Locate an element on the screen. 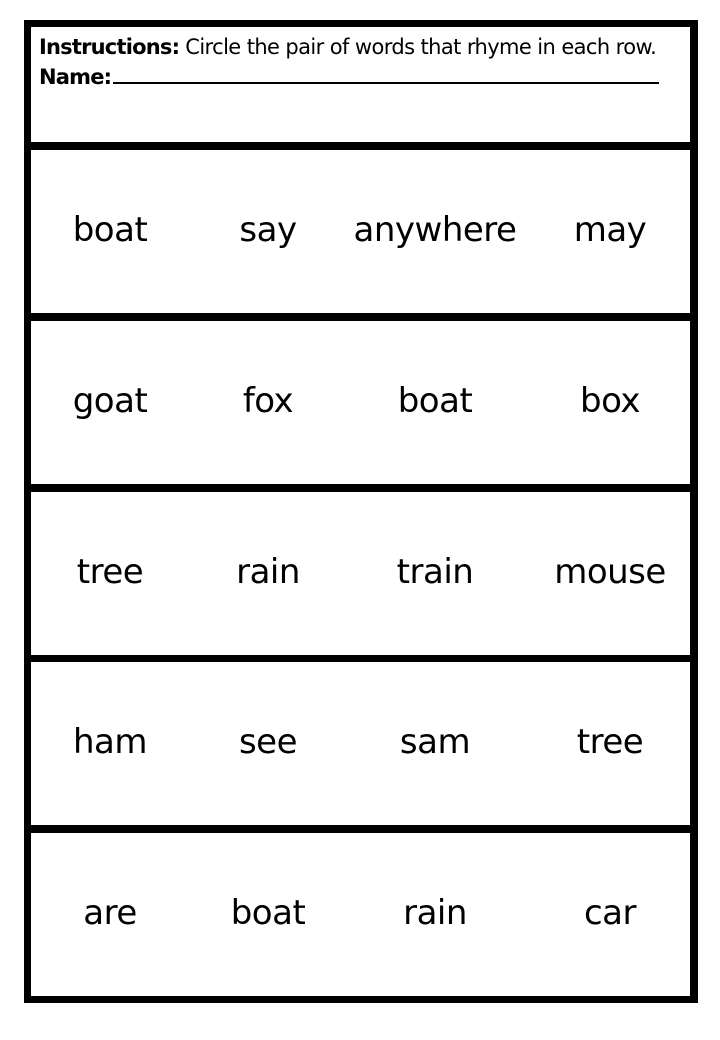 Image resolution: width=720 pixels, height=1040 pixels. word-row-2: goat fox boat box is located at coordinates (360, 402).